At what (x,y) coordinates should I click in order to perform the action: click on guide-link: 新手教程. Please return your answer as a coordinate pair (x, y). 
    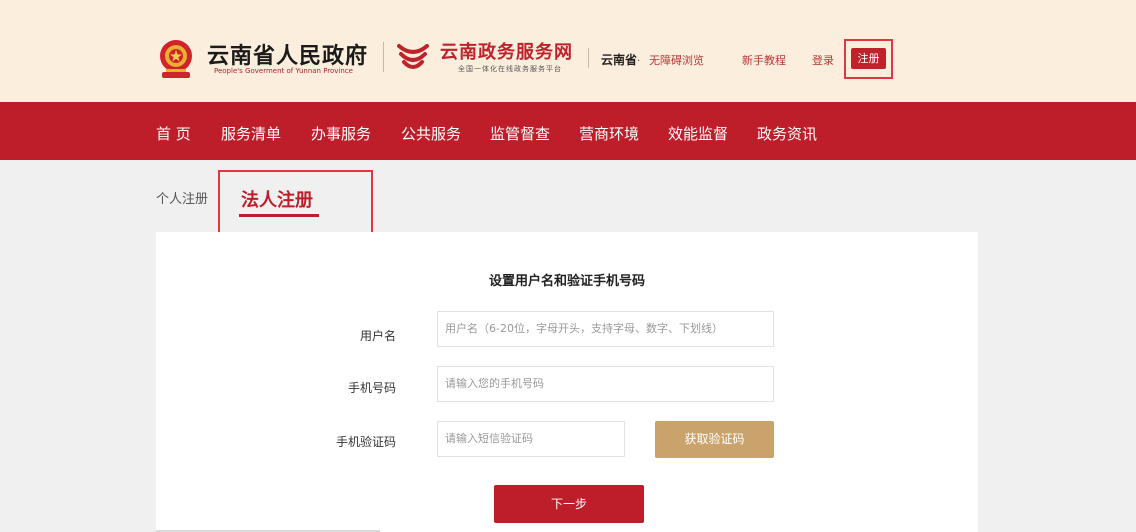
    Looking at the image, I should click on (764, 60).